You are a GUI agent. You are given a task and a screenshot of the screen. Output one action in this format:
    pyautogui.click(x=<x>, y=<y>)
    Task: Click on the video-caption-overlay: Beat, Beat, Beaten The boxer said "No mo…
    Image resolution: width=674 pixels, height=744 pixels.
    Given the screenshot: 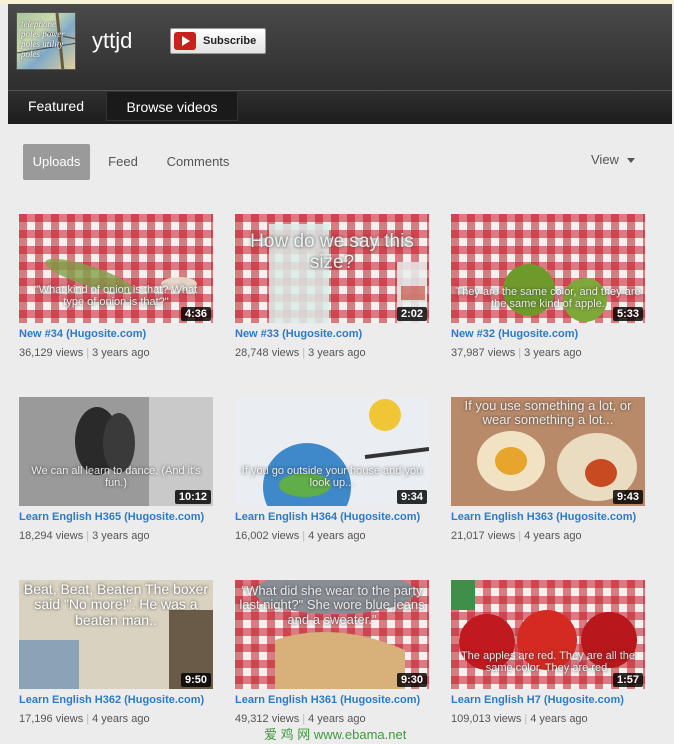 What is the action you would take?
    pyautogui.click(x=116, y=604)
    